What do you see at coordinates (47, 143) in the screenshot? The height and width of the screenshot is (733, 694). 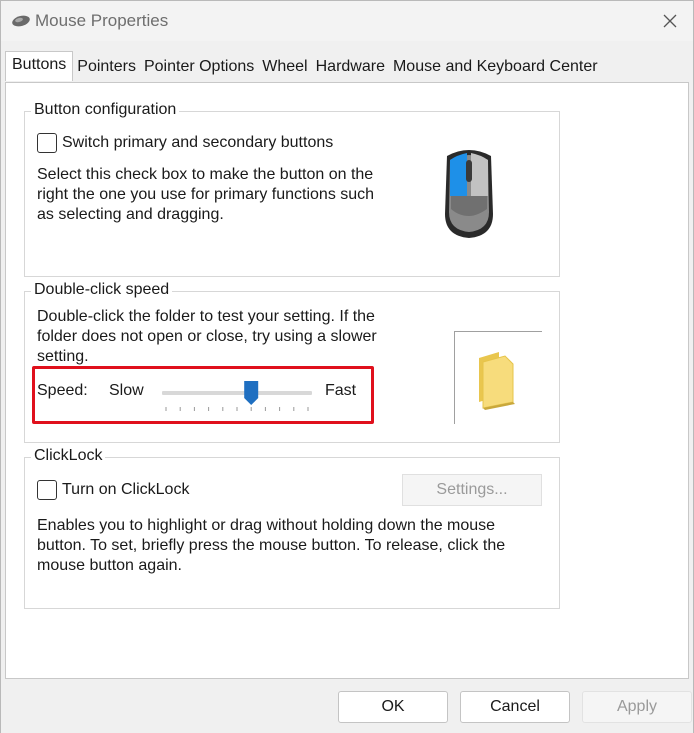 I see `switch-buttons-checkbox` at bounding box center [47, 143].